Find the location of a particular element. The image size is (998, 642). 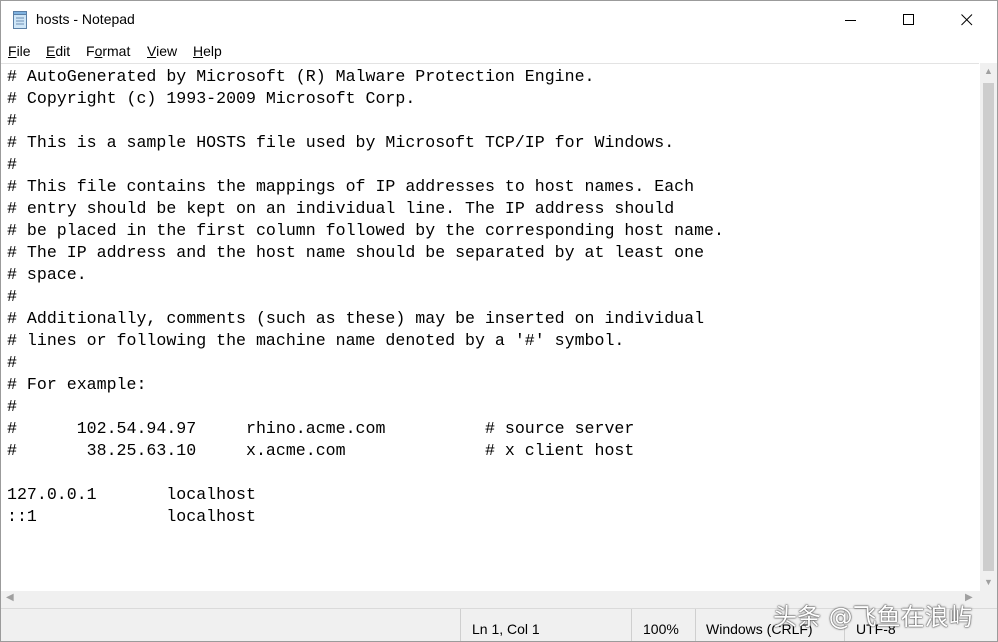

menu-view-label: iew is located at coordinates (167, 51).